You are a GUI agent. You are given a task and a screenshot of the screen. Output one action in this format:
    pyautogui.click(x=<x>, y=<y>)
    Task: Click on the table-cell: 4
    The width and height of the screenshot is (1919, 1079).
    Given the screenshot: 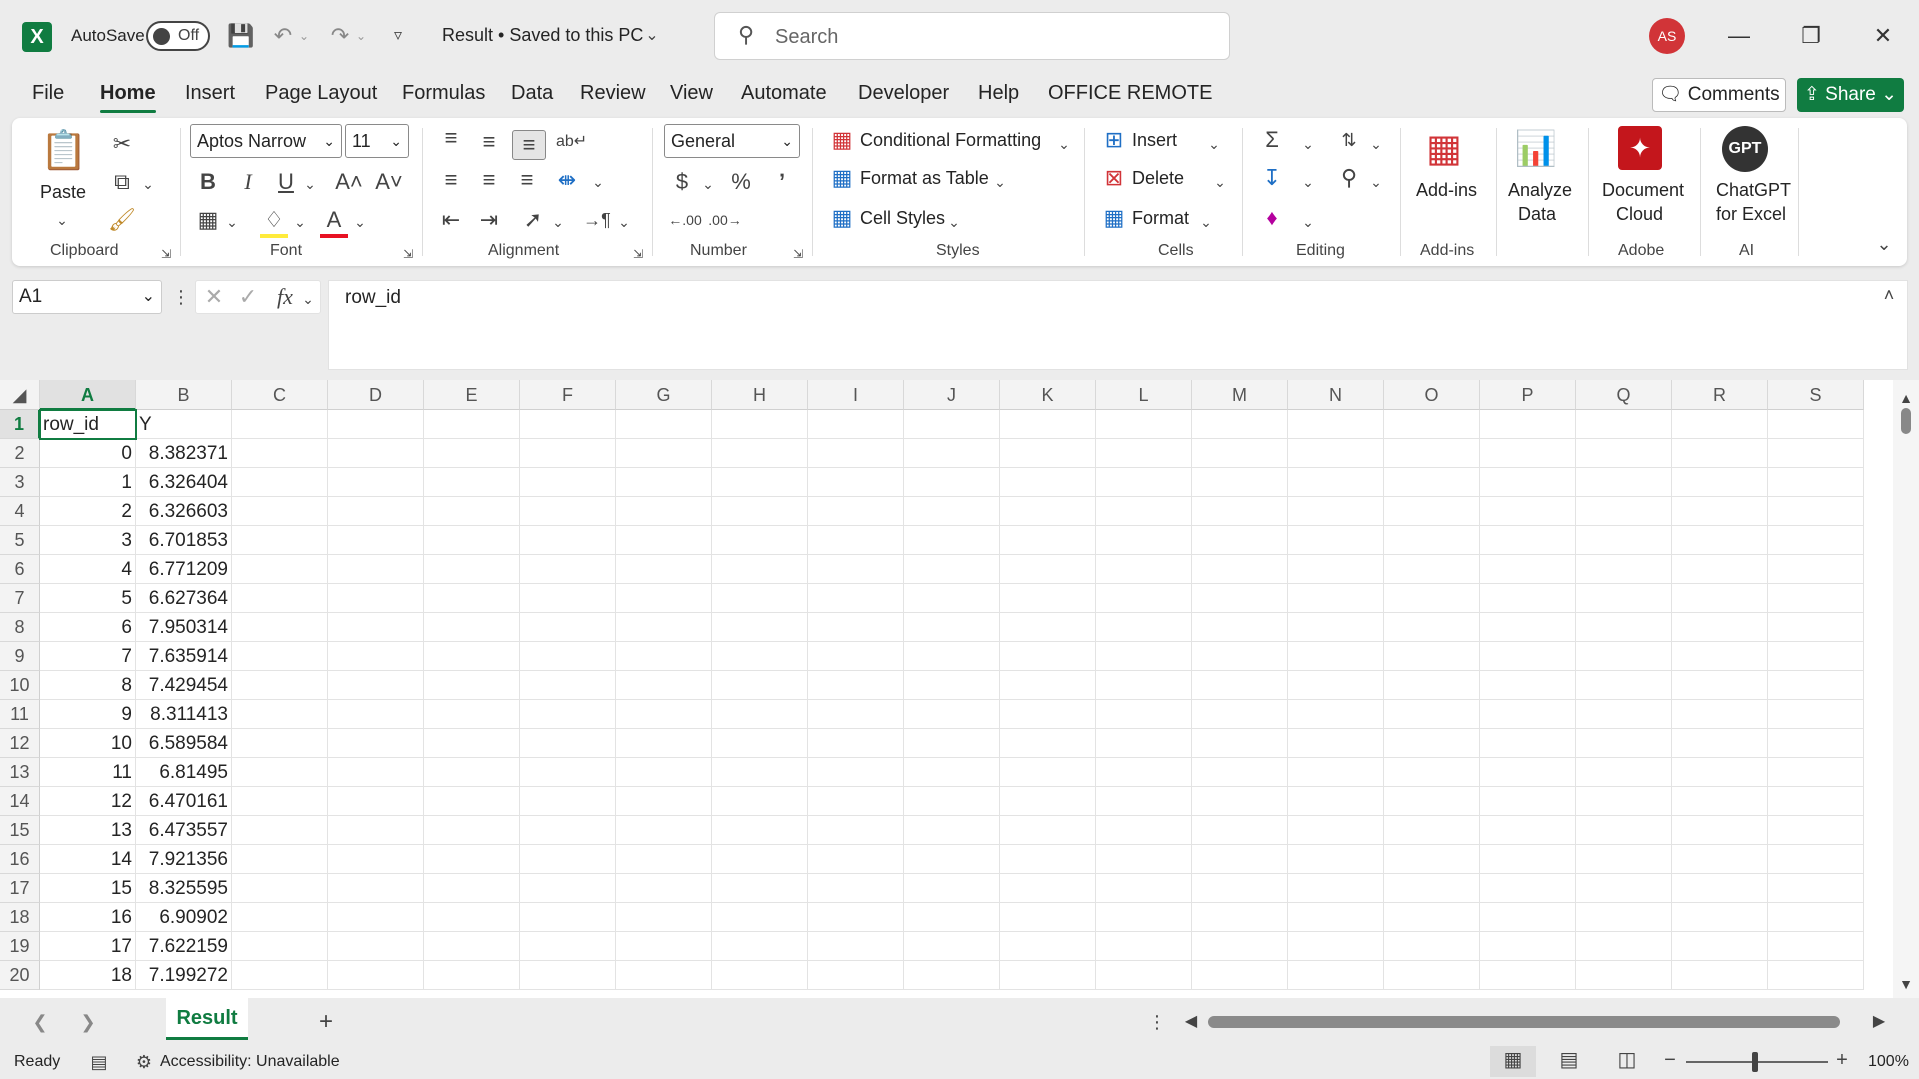 What is the action you would take?
    pyautogui.click(x=88, y=569)
    